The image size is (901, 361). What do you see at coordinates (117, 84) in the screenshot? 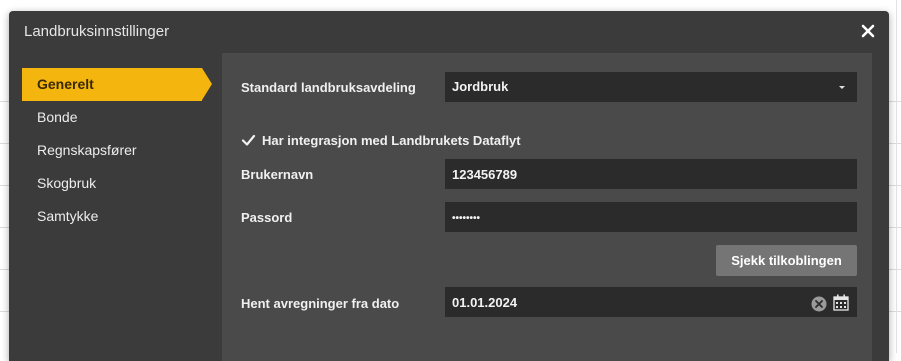
I see `sidebar-item-generelt: Generelt` at bounding box center [117, 84].